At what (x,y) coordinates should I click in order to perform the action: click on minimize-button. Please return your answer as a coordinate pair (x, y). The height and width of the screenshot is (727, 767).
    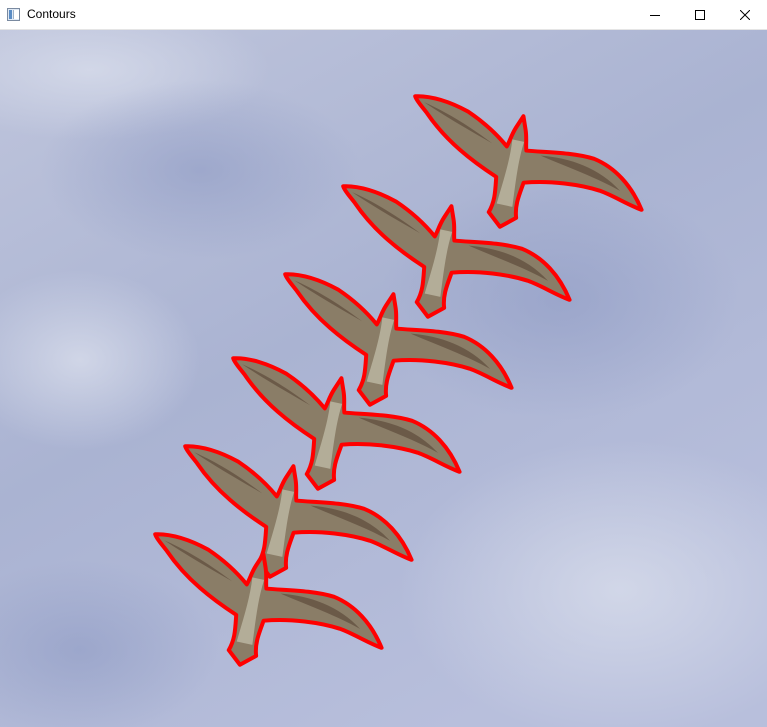
    Looking at the image, I should click on (655, 14).